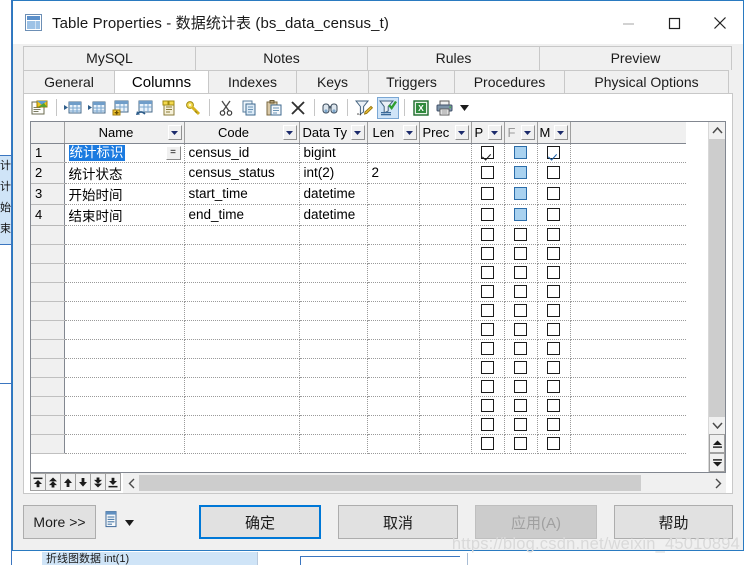  I want to click on scroll-down-icon, so click(717, 425).